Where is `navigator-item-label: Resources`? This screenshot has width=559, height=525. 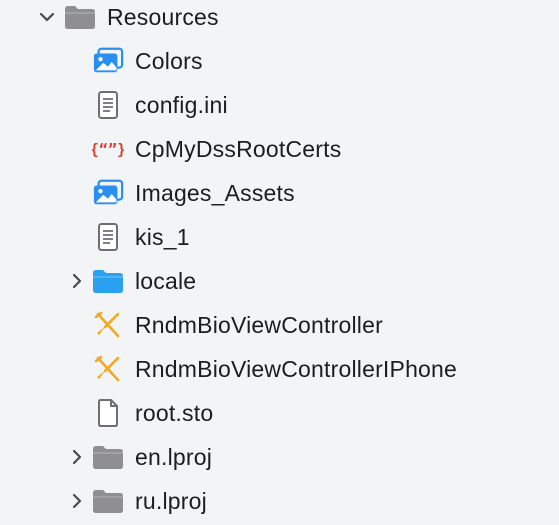 navigator-item-label: Resources is located at coordinates (163, 17).